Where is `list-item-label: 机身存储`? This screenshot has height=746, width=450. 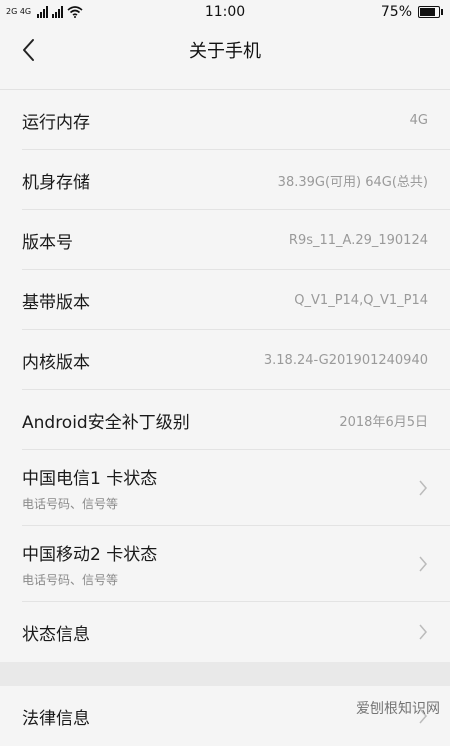 list-item-label: 机身存储 is located at coordinates (56, 182).